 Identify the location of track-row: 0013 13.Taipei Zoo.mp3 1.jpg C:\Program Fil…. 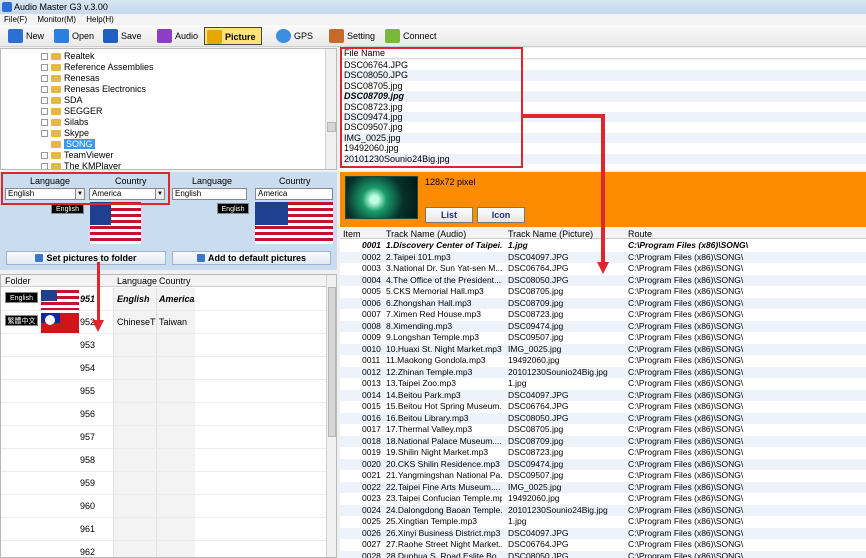
(603, 384).